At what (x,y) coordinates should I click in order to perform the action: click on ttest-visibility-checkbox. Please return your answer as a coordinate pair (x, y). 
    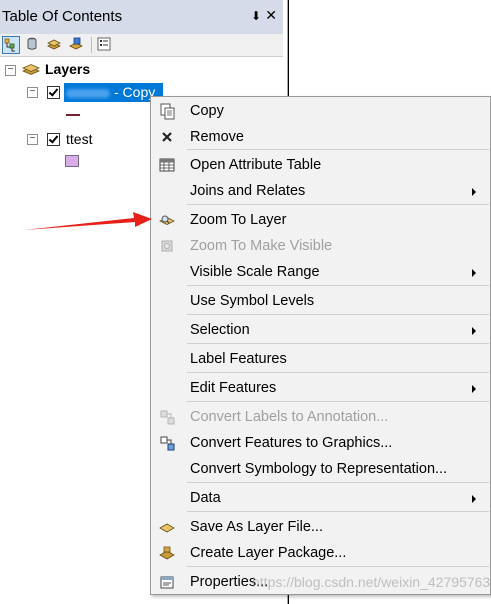
    Looking at the image, I should click on (53, 139).